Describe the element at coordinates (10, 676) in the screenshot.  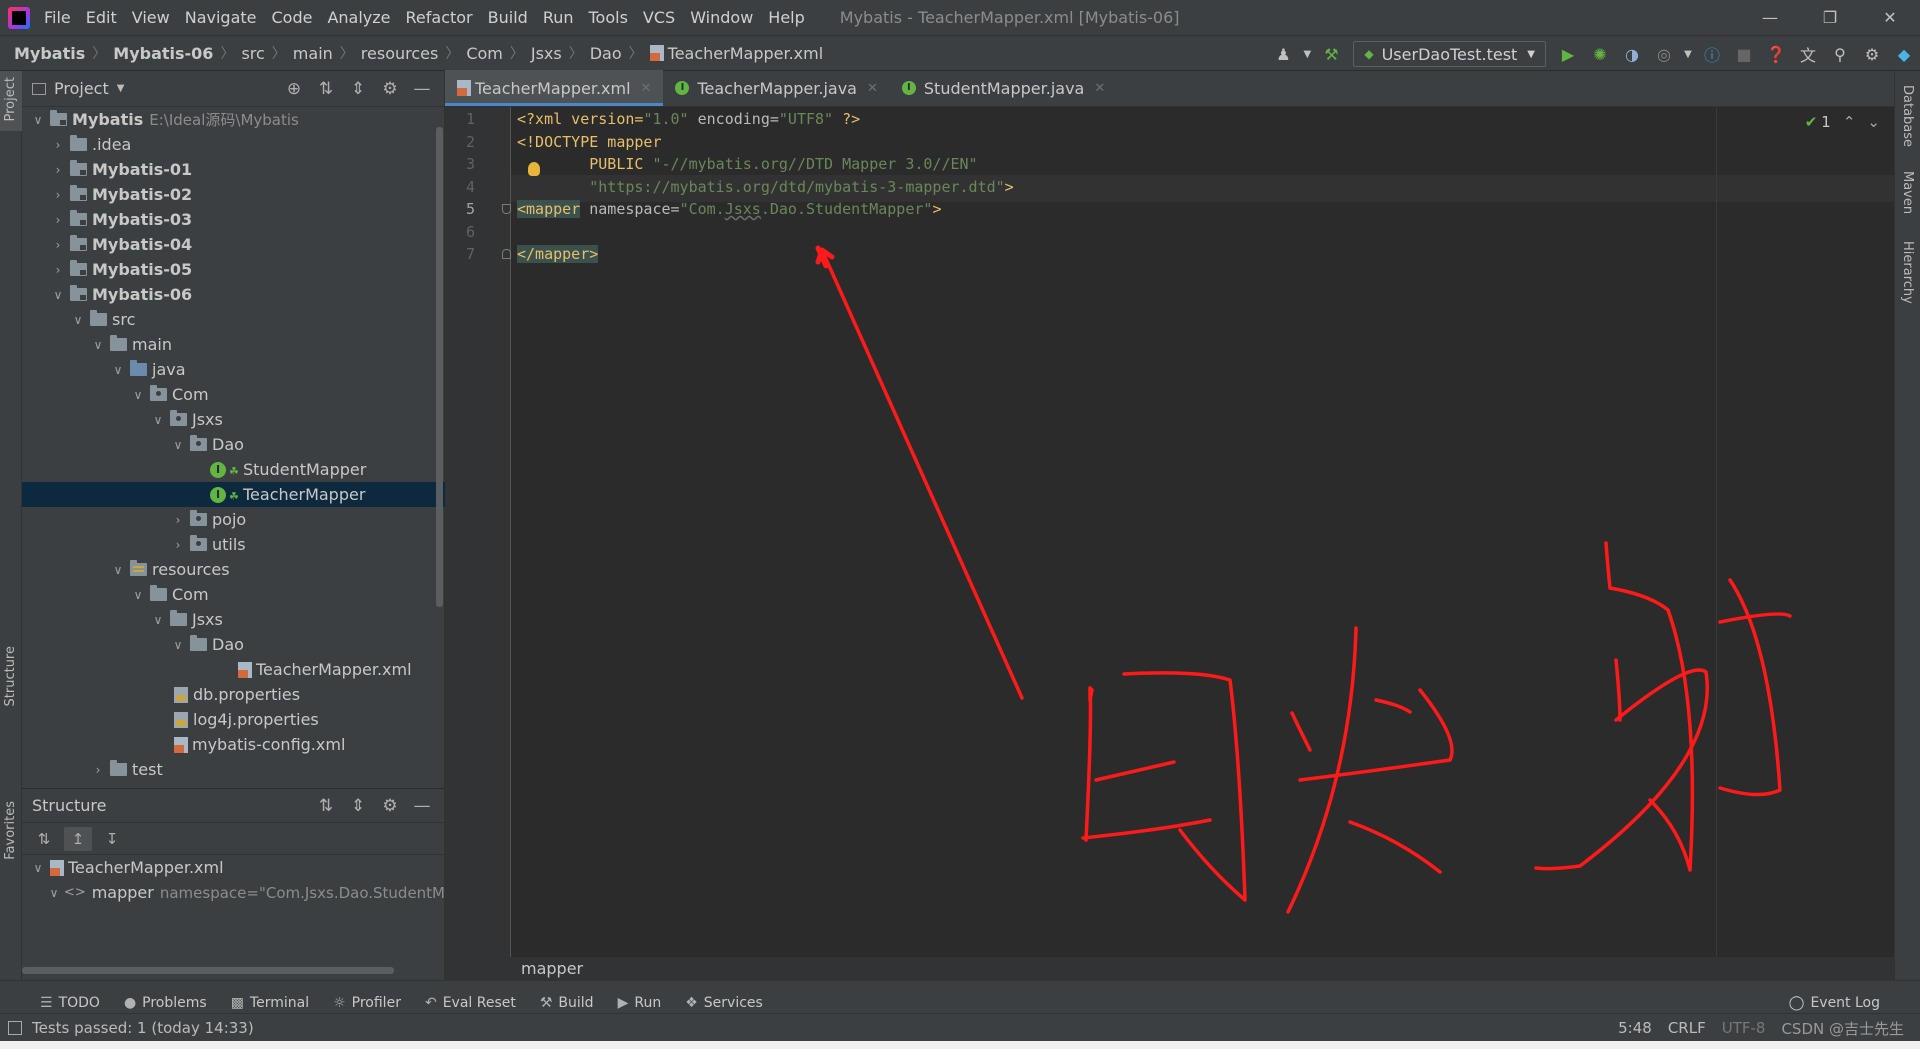
I see `stripe-structure-button: Structure` at that location.